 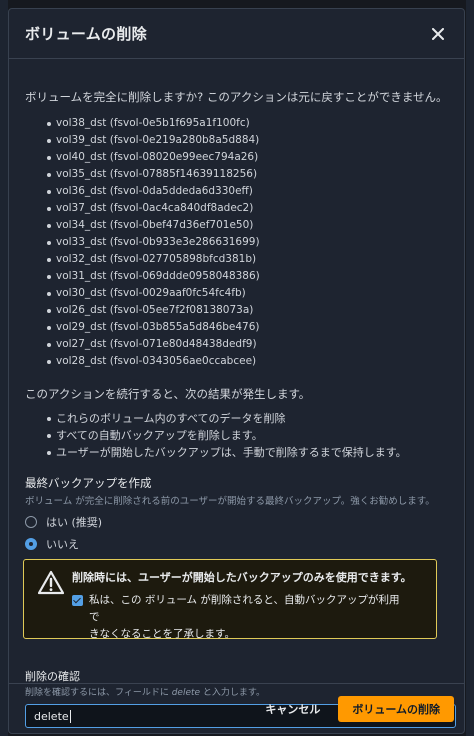 What do you see at coordinates (77, 600) in the screenshot?
I see `acknowledge-checkbox` at bounding box center [77, 600].